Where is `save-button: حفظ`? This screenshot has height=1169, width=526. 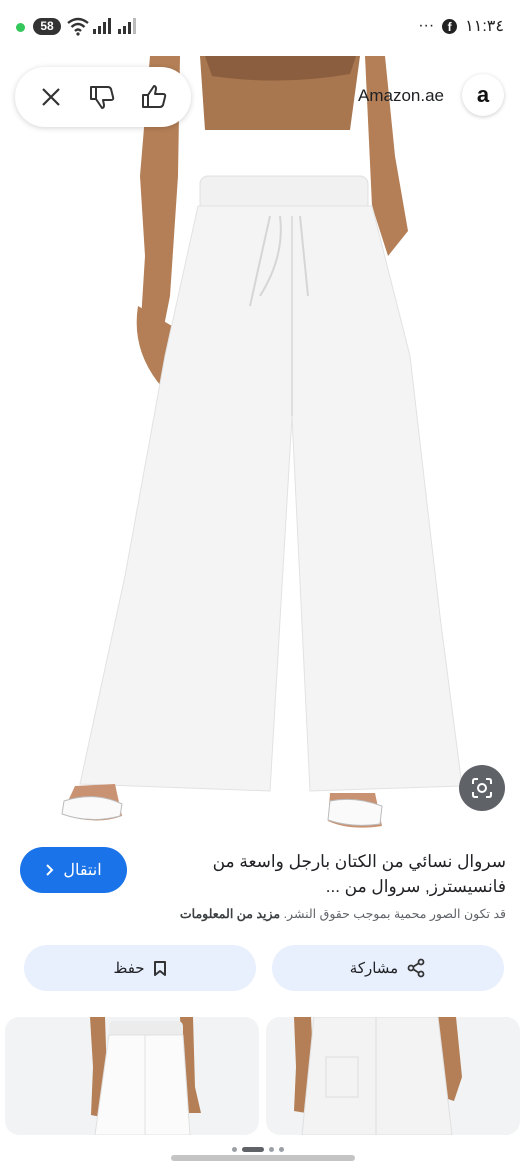
save-button: حفظ is located at coordinates (140, 968).